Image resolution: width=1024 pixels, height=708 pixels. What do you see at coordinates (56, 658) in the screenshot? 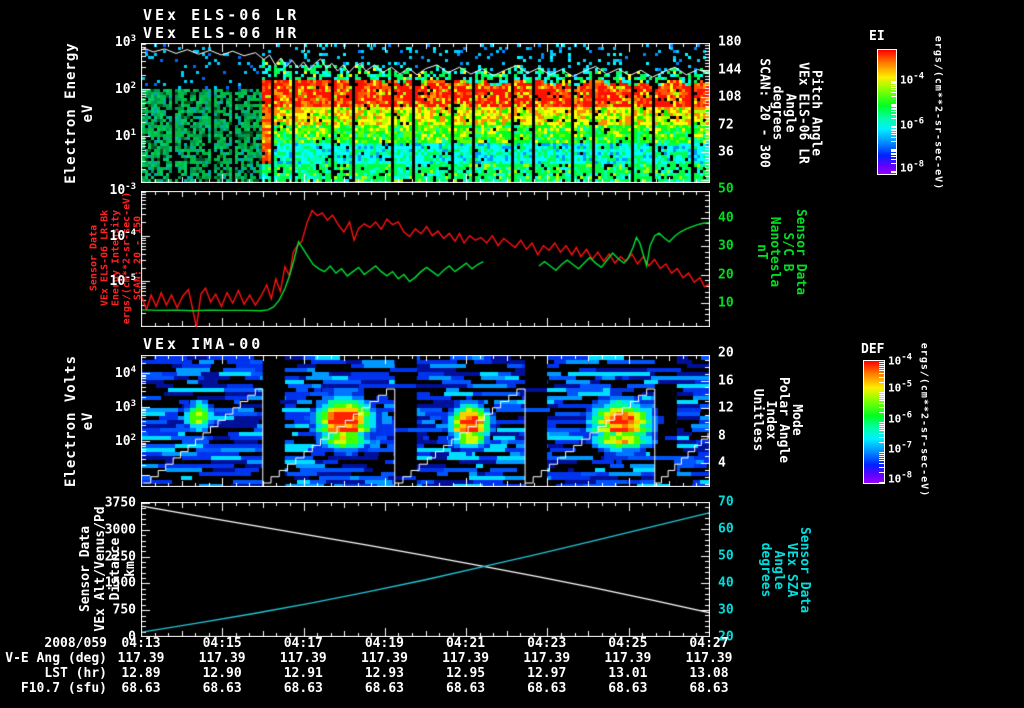
I see `footer-label-veang: V-E Ang (deg)` at bounding box center [56, 658].